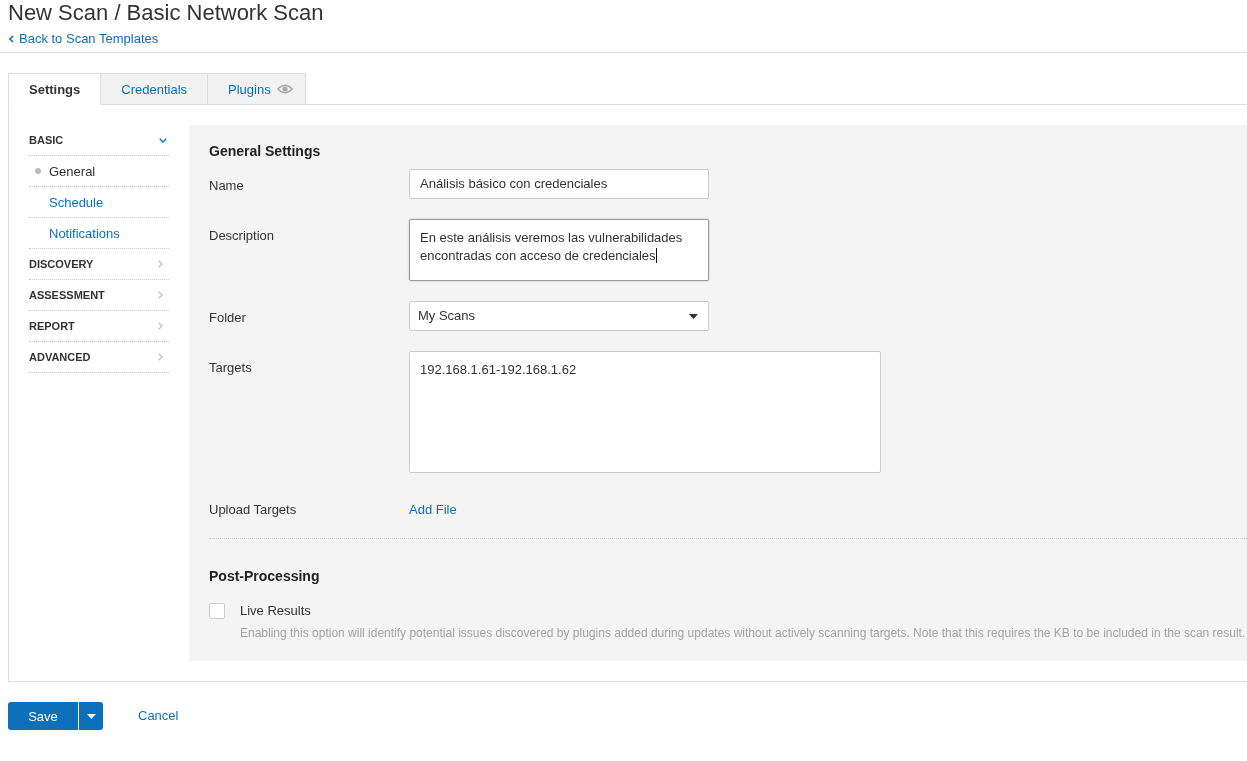 The image size is (1247, 761). I want to click on bullet-dot-icon, so click(38, 171).